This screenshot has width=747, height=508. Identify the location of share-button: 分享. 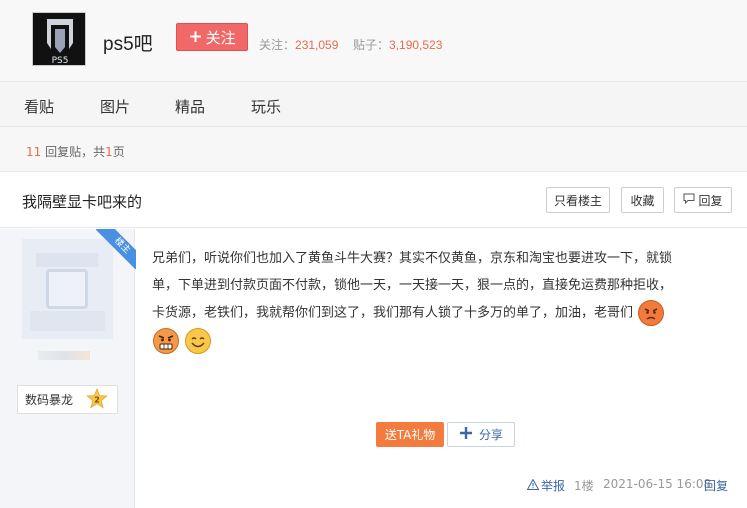
(481, 434).